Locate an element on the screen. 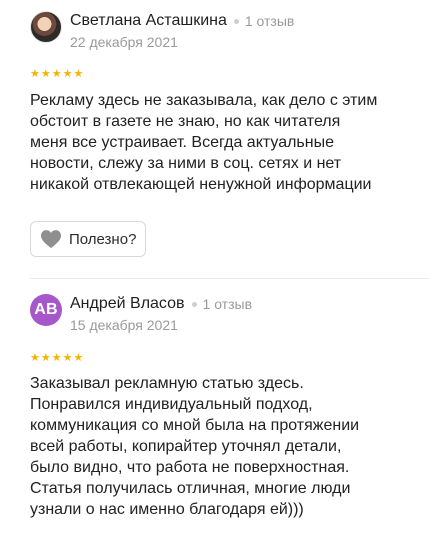 The width and height of the screenshot is (429, 534). helpful-label: Полезно? is located at coordinates (103, 239).